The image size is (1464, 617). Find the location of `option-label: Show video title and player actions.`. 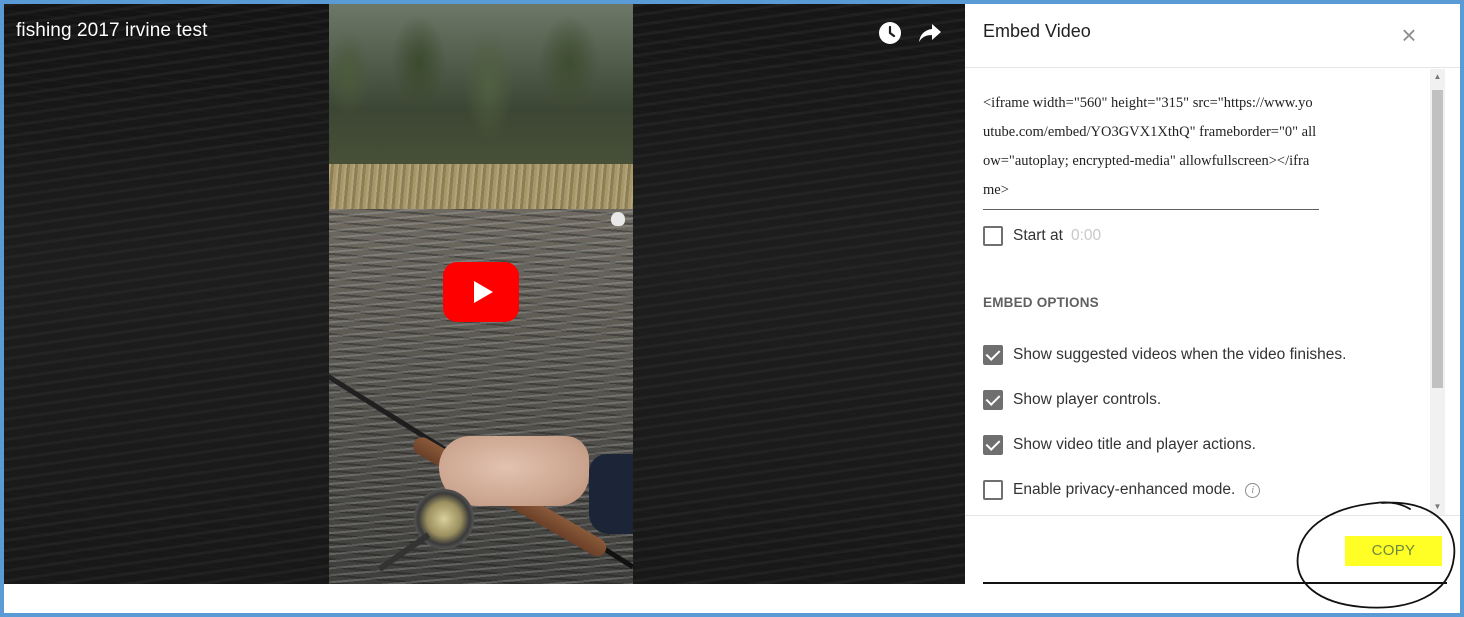

option-label: Show video title and player actions. is located at coordinates (1134, 444).